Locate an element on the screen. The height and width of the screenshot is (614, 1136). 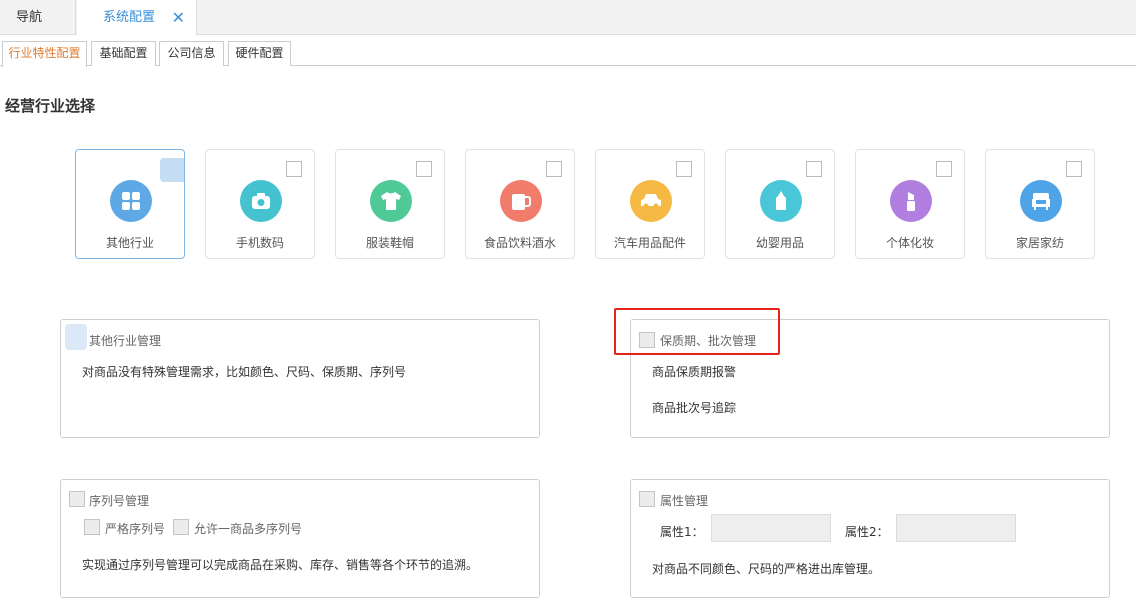
industry-card-cosmetics: 个体化妆 is located at coordinates (910, 204).